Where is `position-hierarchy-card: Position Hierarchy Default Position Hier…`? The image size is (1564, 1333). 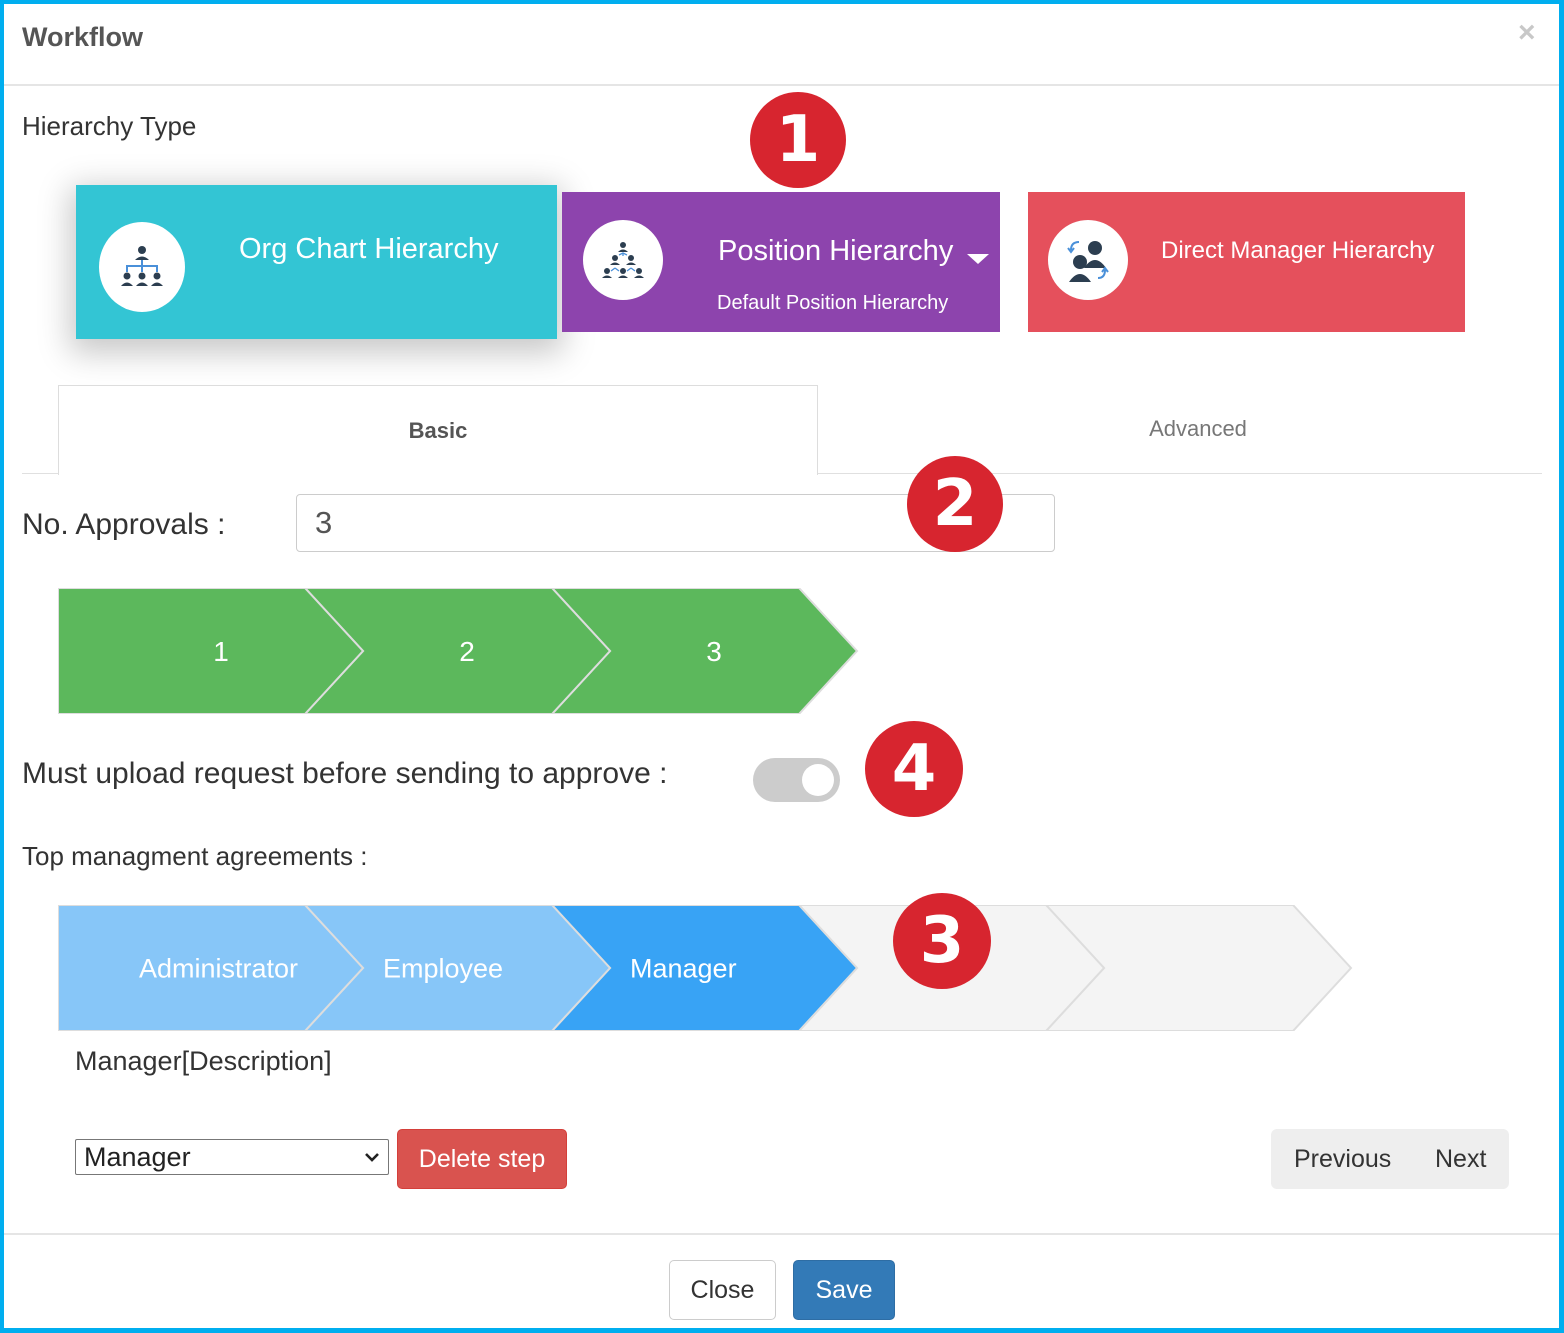
position-hierarchy-card: Position Hierarchy Default Position Hier… is located at coordinates (781, 262).